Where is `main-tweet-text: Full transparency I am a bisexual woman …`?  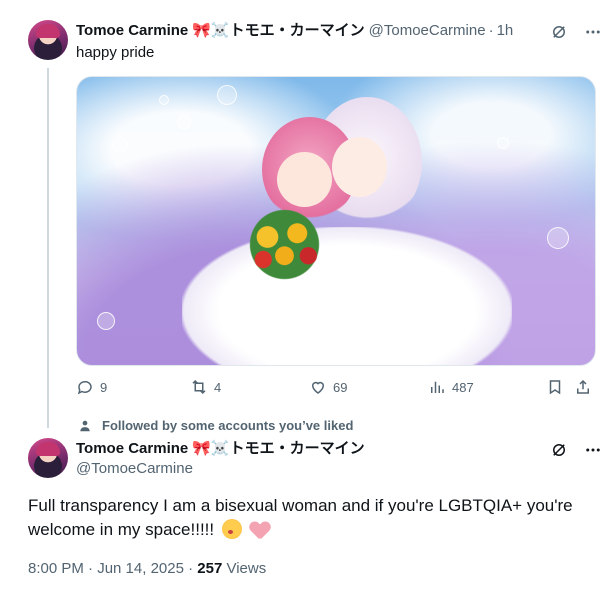 main-tweet-text: Full transparency I am a bisexual woman … is located at coordinates (313, 518).